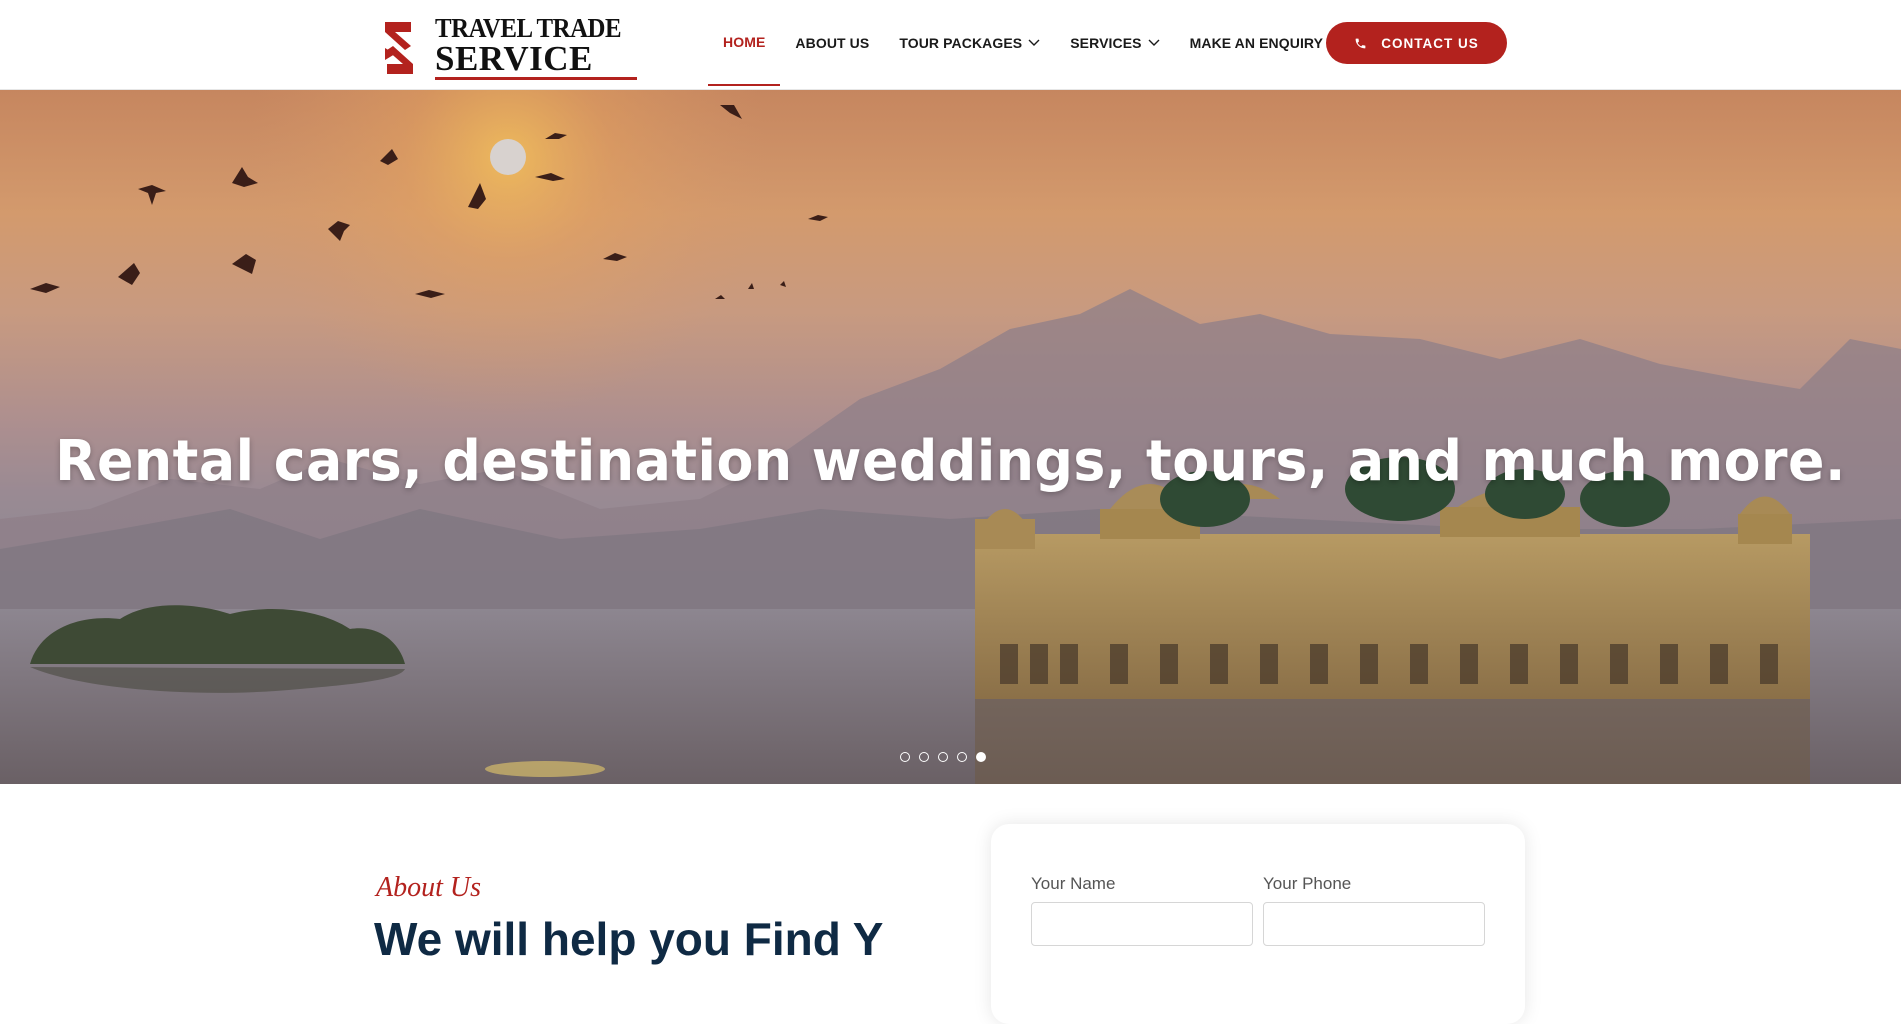 The image size is (1901, 1024). I want to click on nav-make-an-enquiry: MAKE AN ENQUIRY, so click(1256, 43).